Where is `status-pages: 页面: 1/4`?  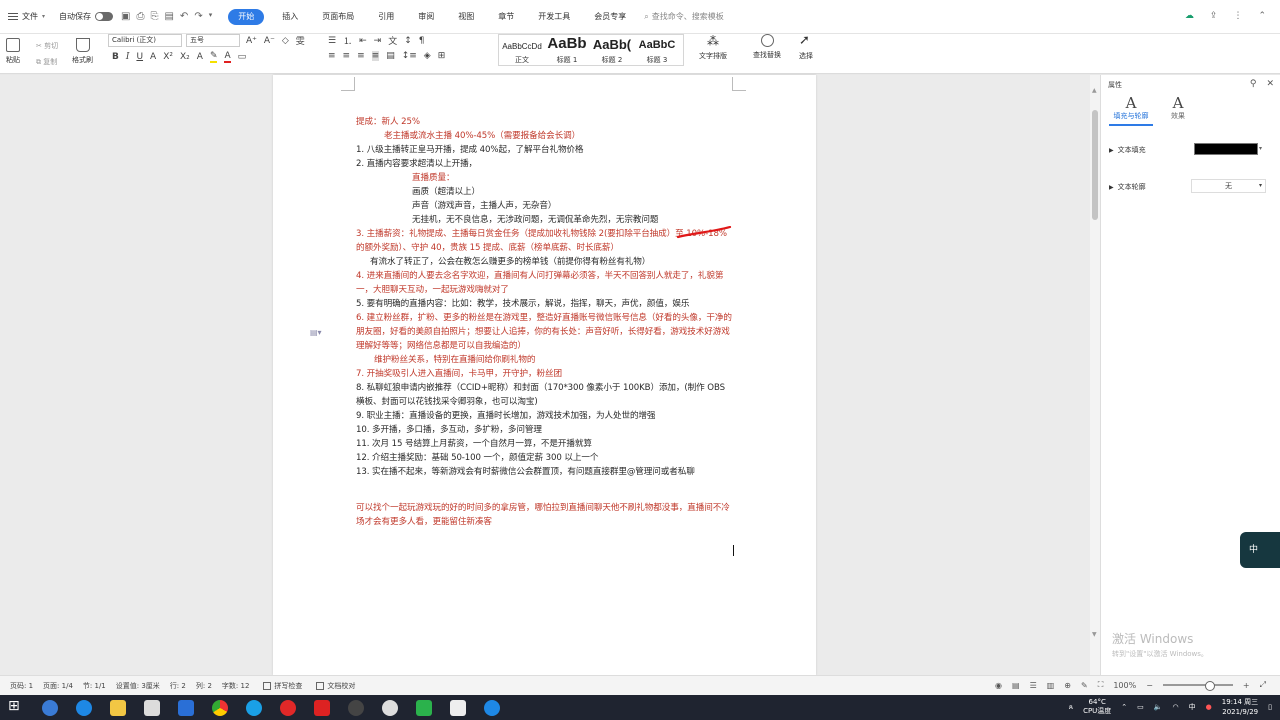
status-pages: 页面: 1/4 is located at coordinates (58, 686).